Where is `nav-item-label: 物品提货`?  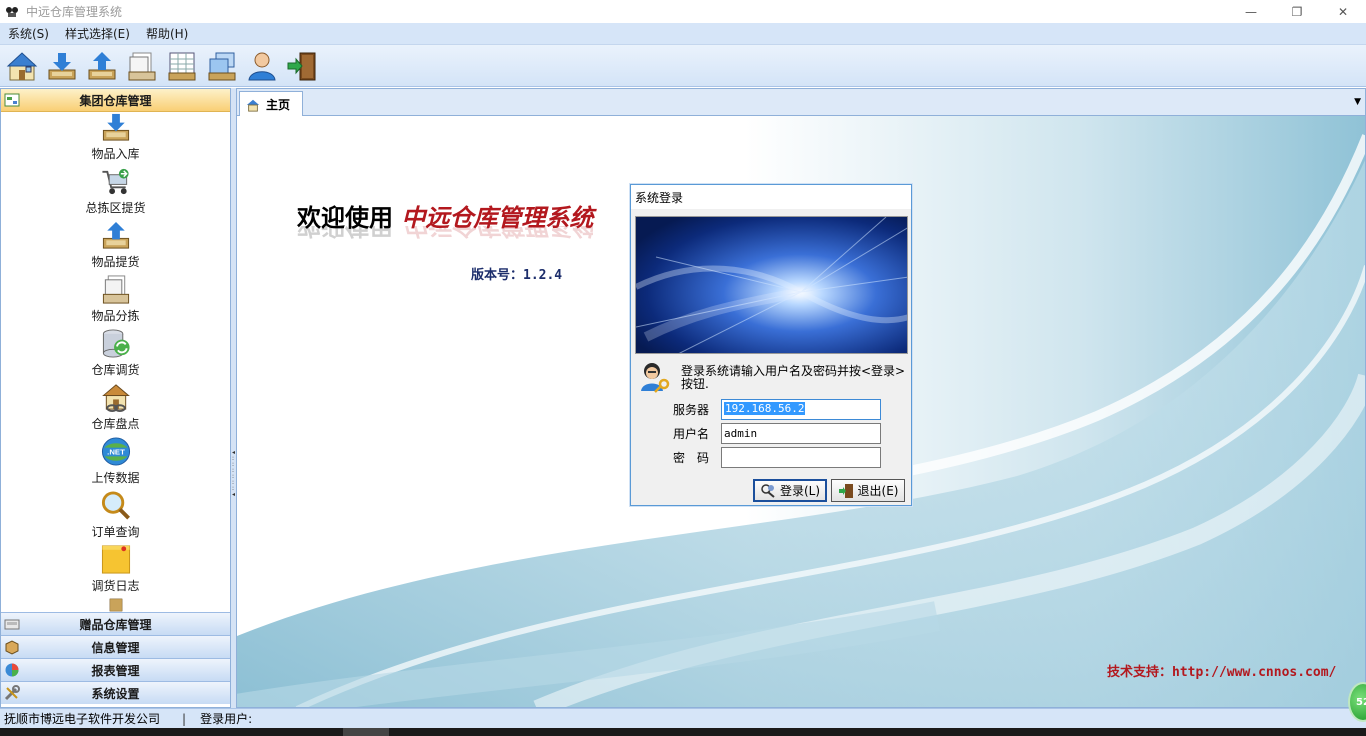 nav-item-label: 物品提货 is located at coordinates (115, 262).